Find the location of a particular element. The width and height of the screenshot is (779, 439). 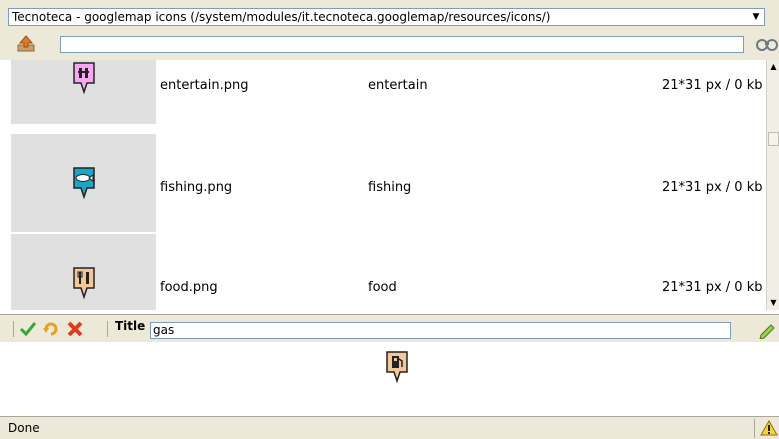

title-input: gas is located at coordinates (440, 330).